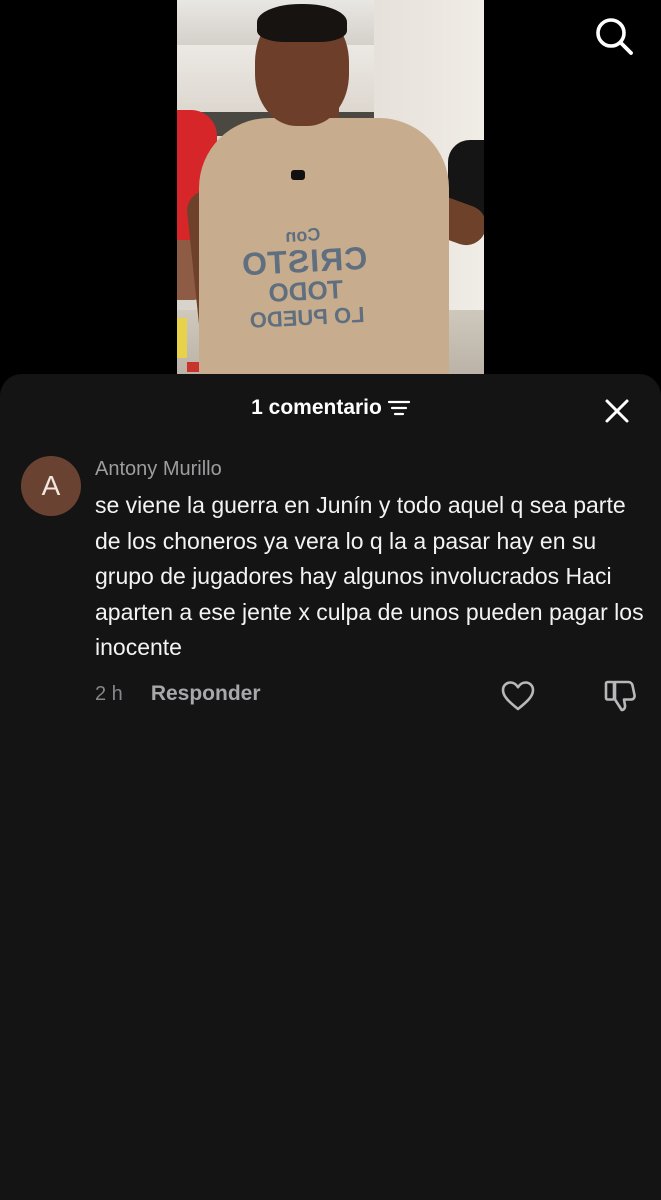 This screenshot has width=661, height=1200. I want to click on search-button, so click(614, 36).